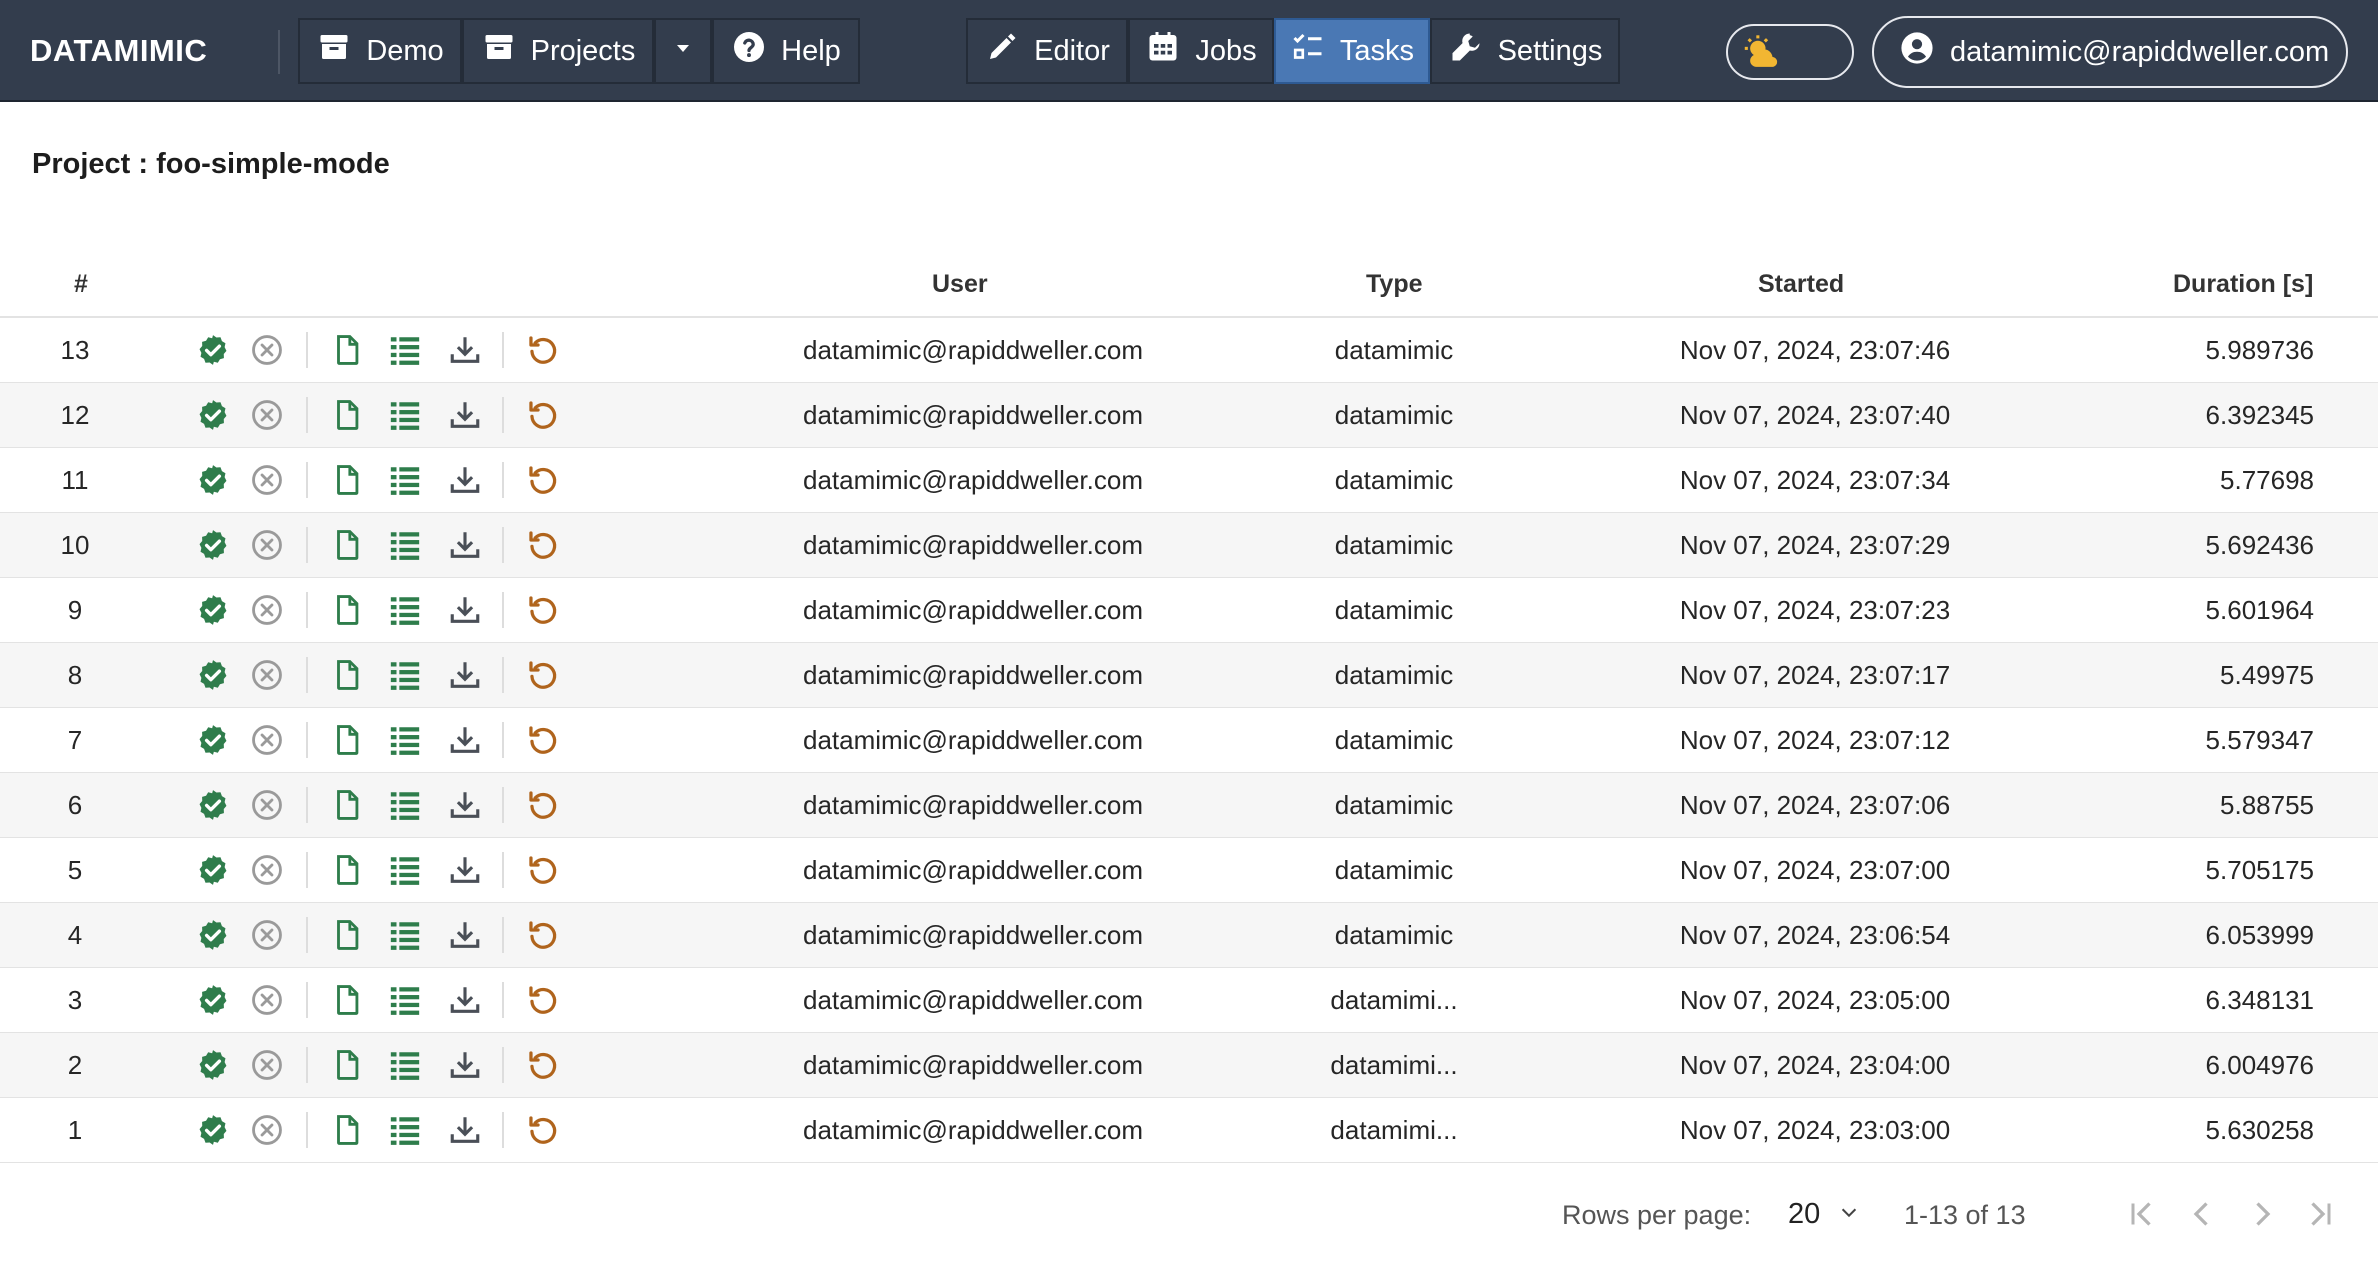 This screenshot has height=1272, width=2378. I want to click on header-duration: Duration [s], so click(2243, 284).